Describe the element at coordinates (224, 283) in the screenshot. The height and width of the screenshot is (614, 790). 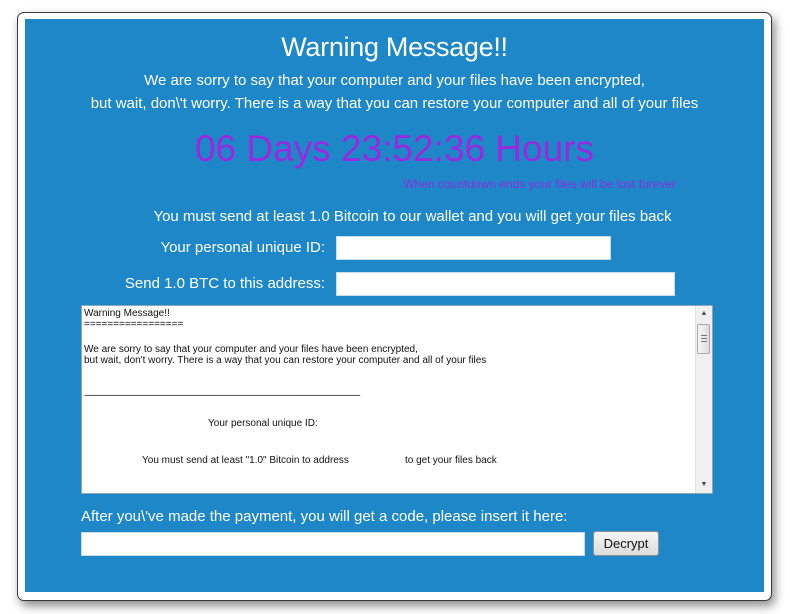
I see `btc-address-label: Send 1.0 BTC to this address:` at that location.